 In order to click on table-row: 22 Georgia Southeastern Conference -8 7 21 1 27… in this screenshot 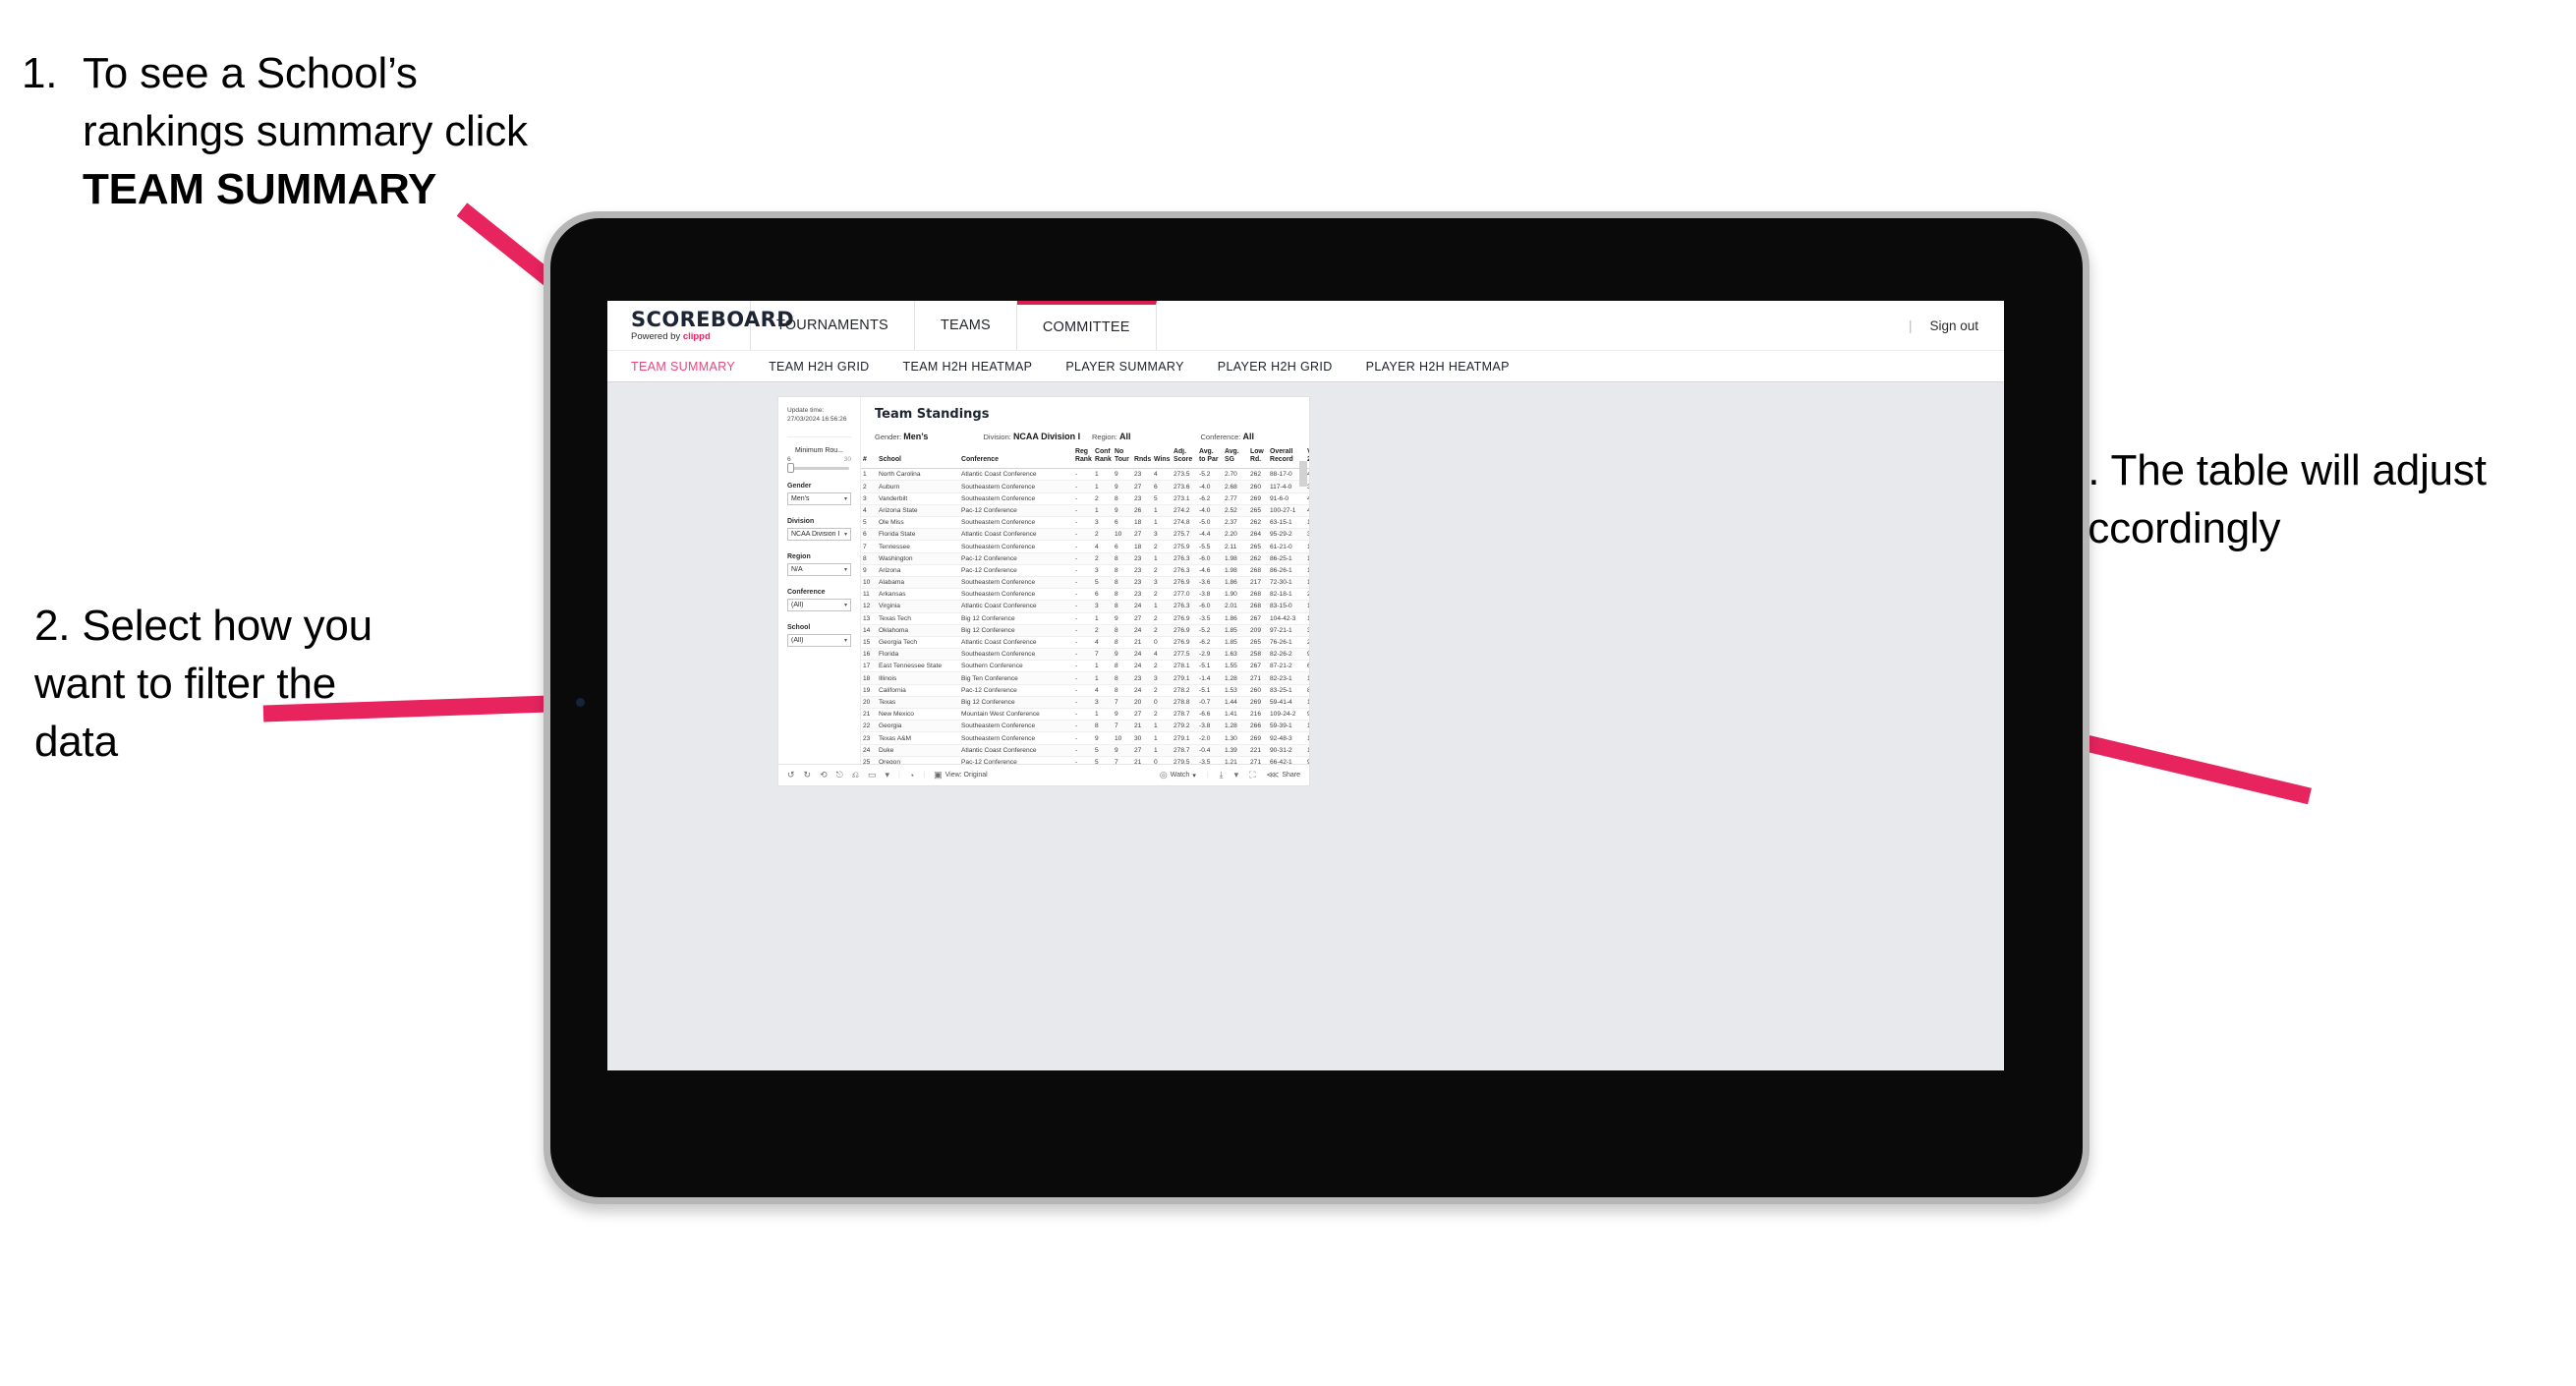, I will do `click(1085, 727)`.